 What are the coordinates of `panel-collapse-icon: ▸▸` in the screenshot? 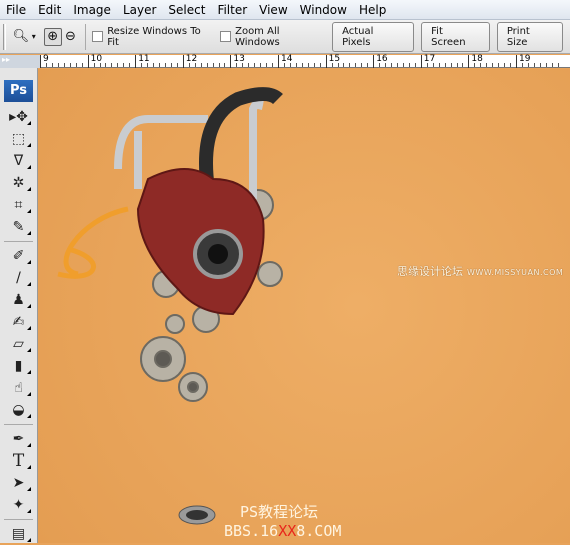 It's located at (20, 61).